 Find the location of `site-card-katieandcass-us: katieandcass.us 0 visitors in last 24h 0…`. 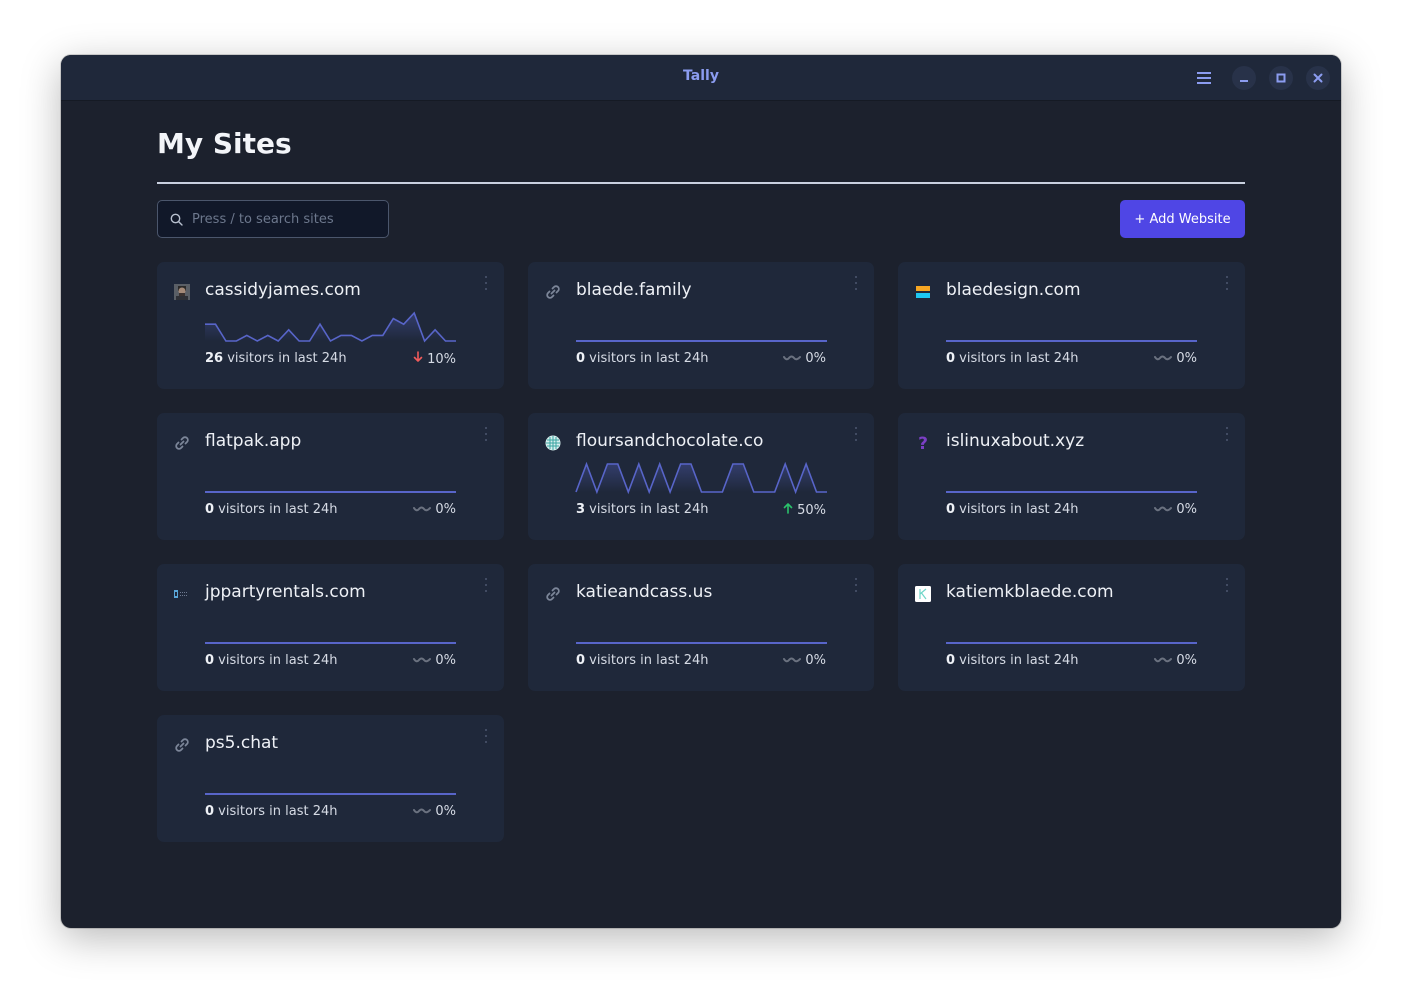

site-card-katieandcass-us: katieandcass.us 0 visitors in last 24h 0… is located at coordinates (701, 627).